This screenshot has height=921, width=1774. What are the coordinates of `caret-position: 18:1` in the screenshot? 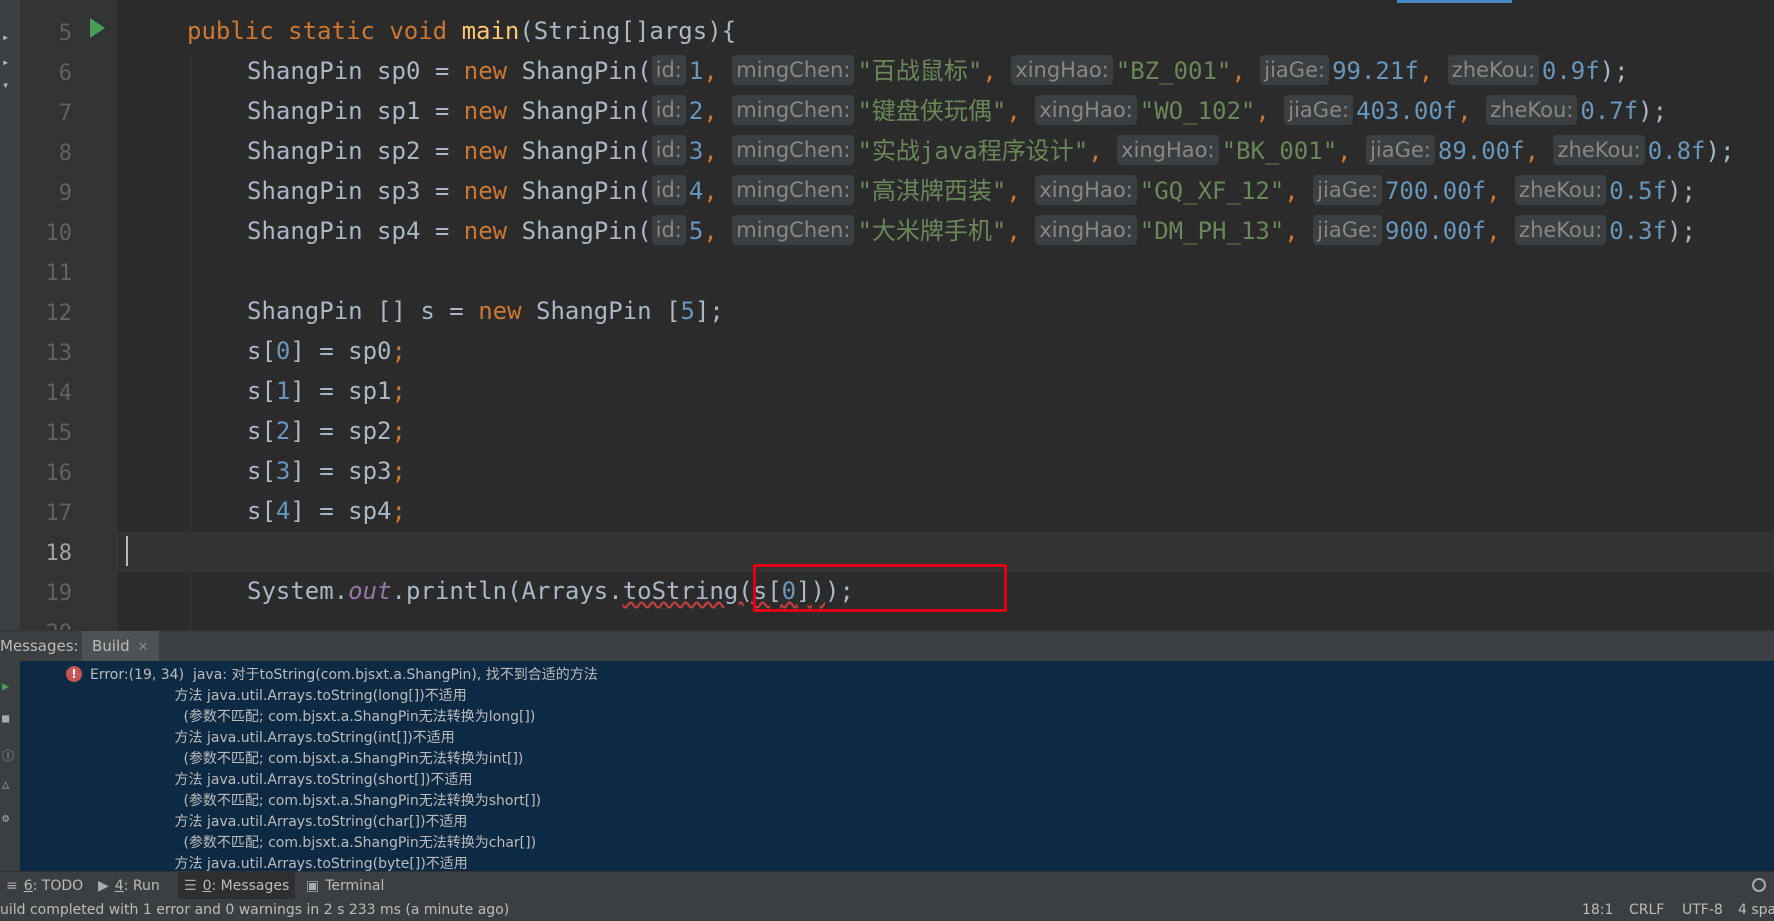 It's located at (1597, 910).